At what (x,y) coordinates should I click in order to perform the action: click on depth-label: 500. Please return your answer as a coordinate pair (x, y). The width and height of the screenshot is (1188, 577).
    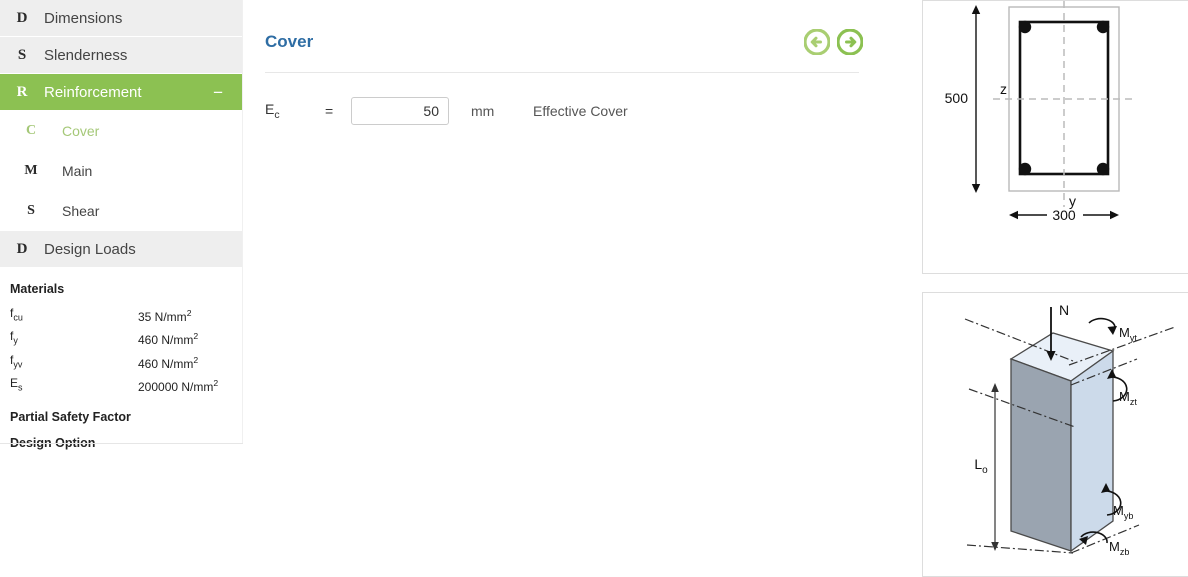
    Looking at the image, I should click on (957, 98).